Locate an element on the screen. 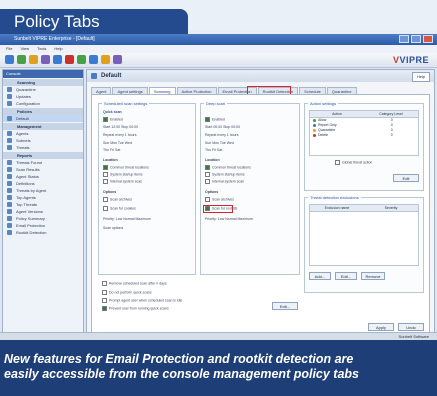 This screenshot has height=396, width=437. column-header: Exclusion name is located at coordinates (337, 208).